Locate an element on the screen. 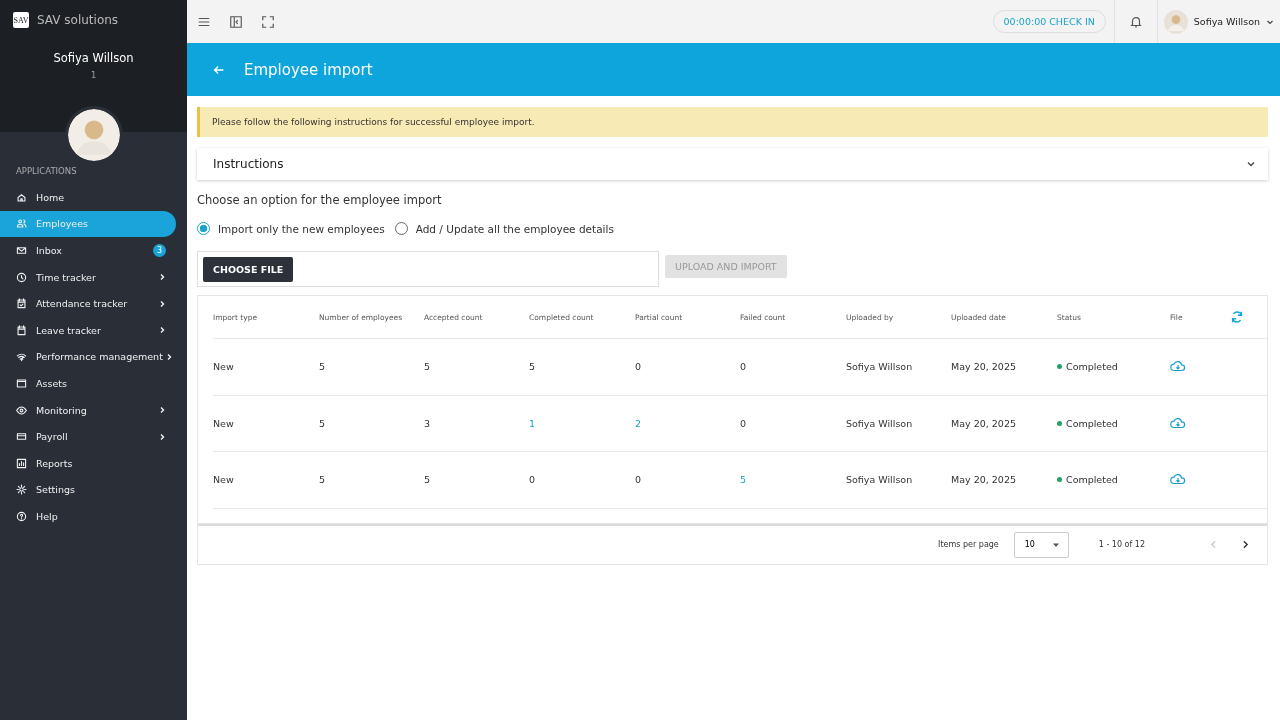 The width and height of the screenshot is (1280, 720). nav-label: Monitoring is located at coordinates (62, 410).